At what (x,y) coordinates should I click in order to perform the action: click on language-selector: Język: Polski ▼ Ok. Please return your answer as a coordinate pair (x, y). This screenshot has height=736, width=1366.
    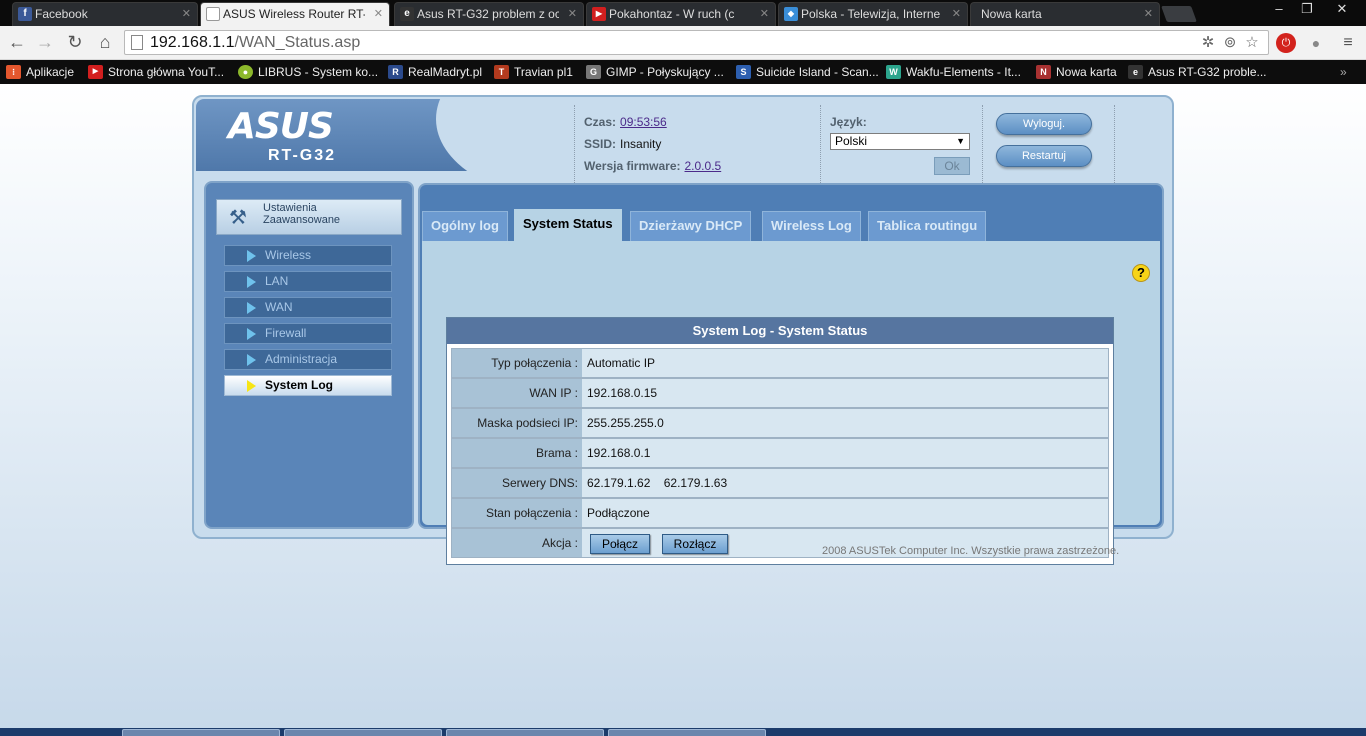
    Looking at the image, I should click on (900, 143).